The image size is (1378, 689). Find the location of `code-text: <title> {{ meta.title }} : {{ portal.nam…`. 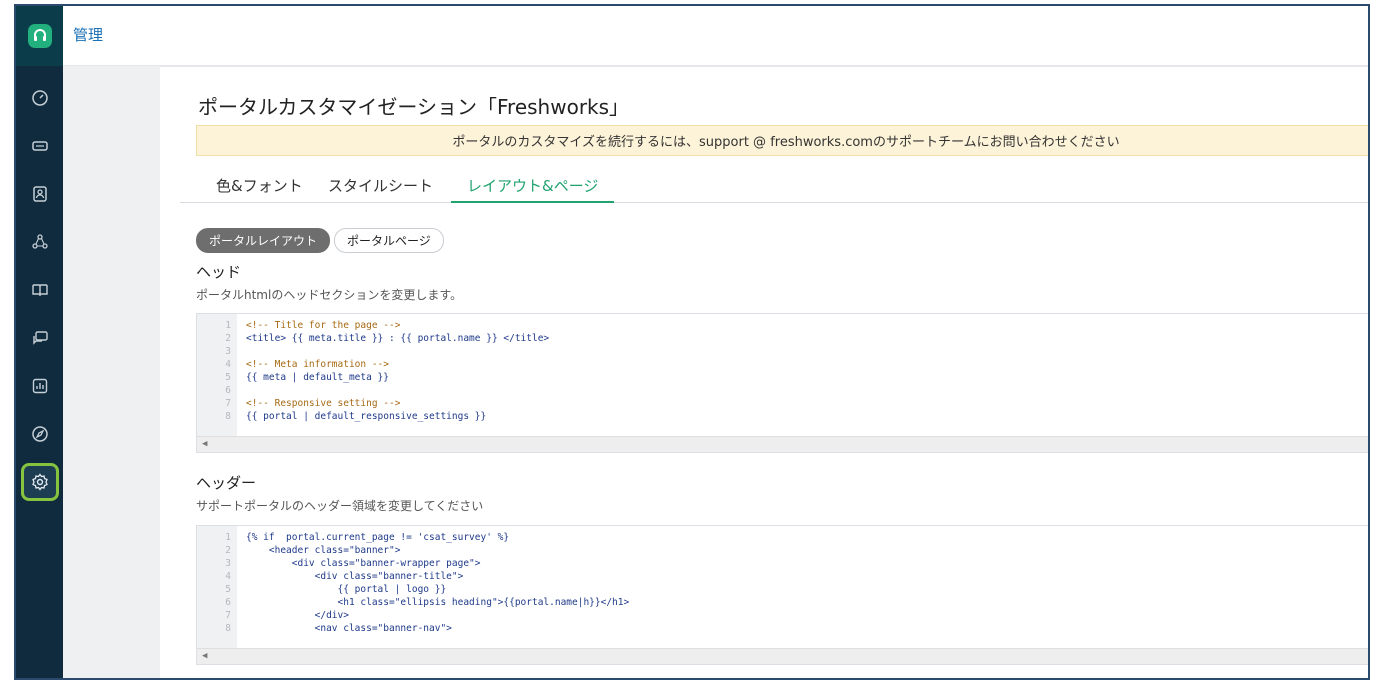

code-text: <title> {{ meta.title }} : {{ portal.nam… is located at coordinates (398, 338).